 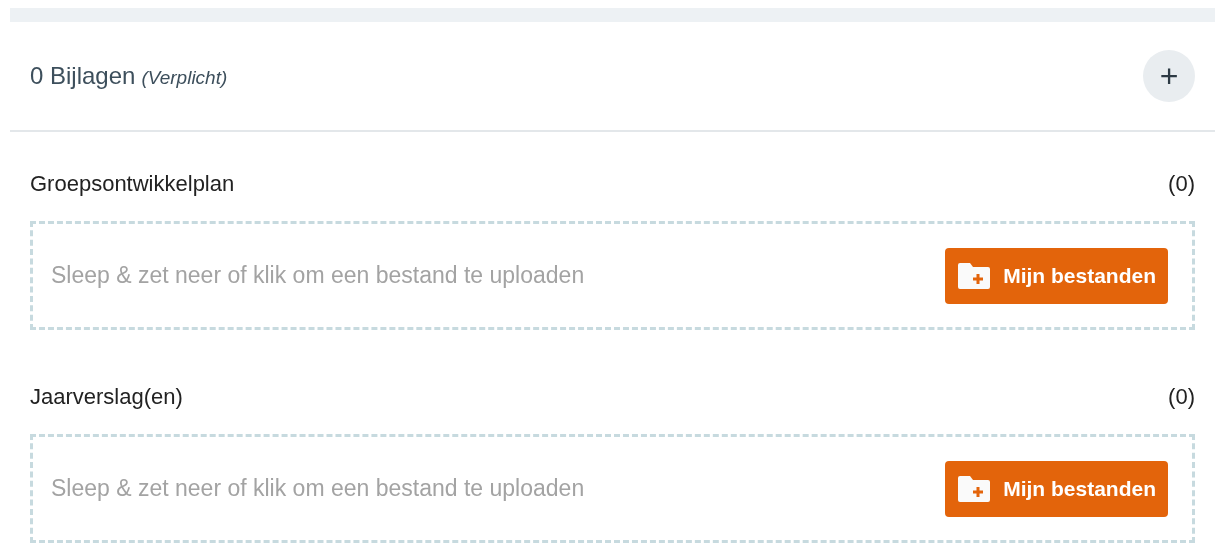 I want to click on section-label: Jaarverslag(en), so click(x=106, y=397).